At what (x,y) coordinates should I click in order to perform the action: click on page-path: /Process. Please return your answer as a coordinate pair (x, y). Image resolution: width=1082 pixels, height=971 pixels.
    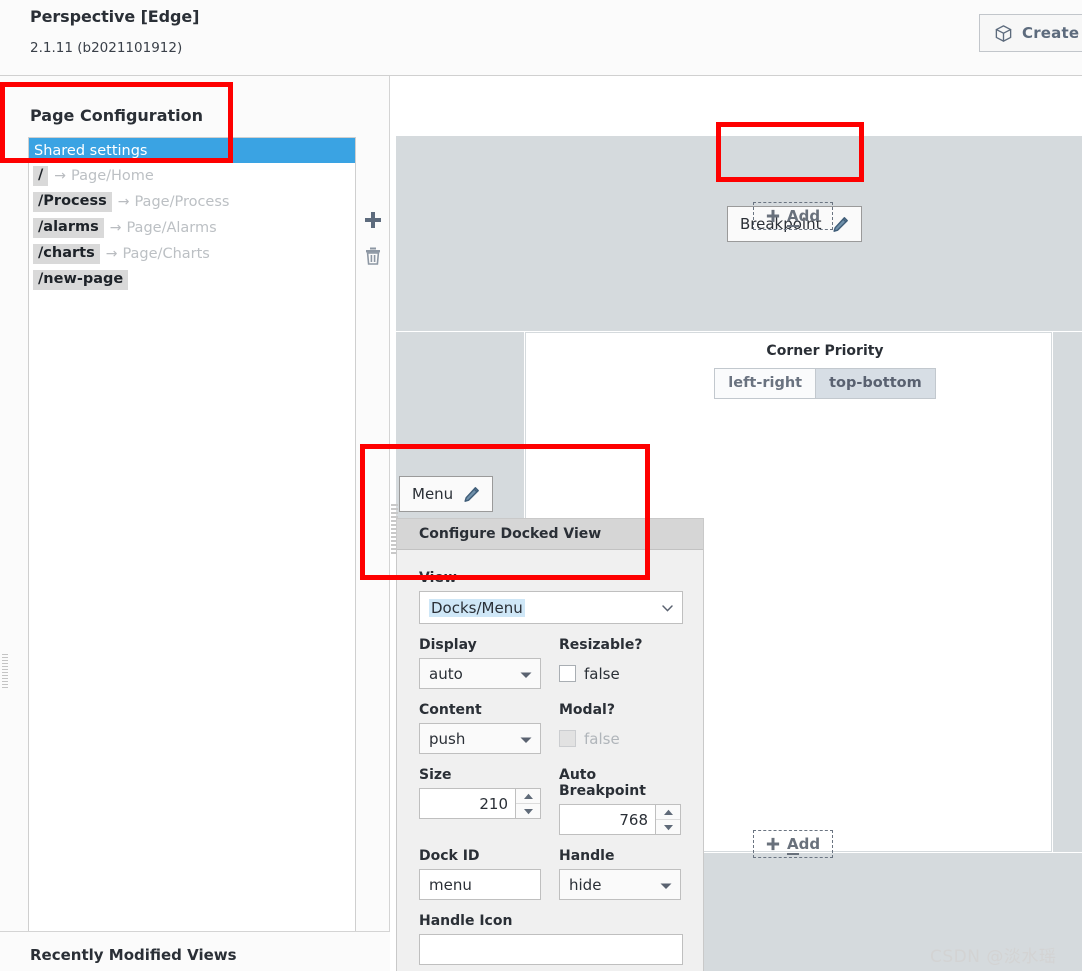
    Looking at the image, I should click on (72, 202).